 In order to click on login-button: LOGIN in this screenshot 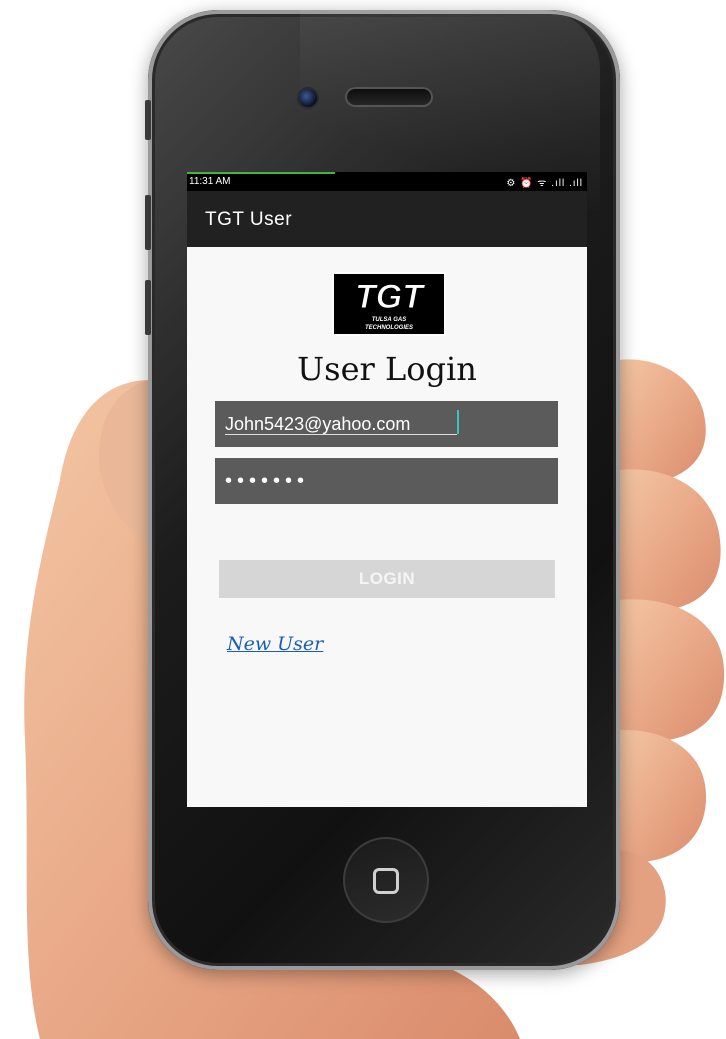, I will do `click(387, 579)`.